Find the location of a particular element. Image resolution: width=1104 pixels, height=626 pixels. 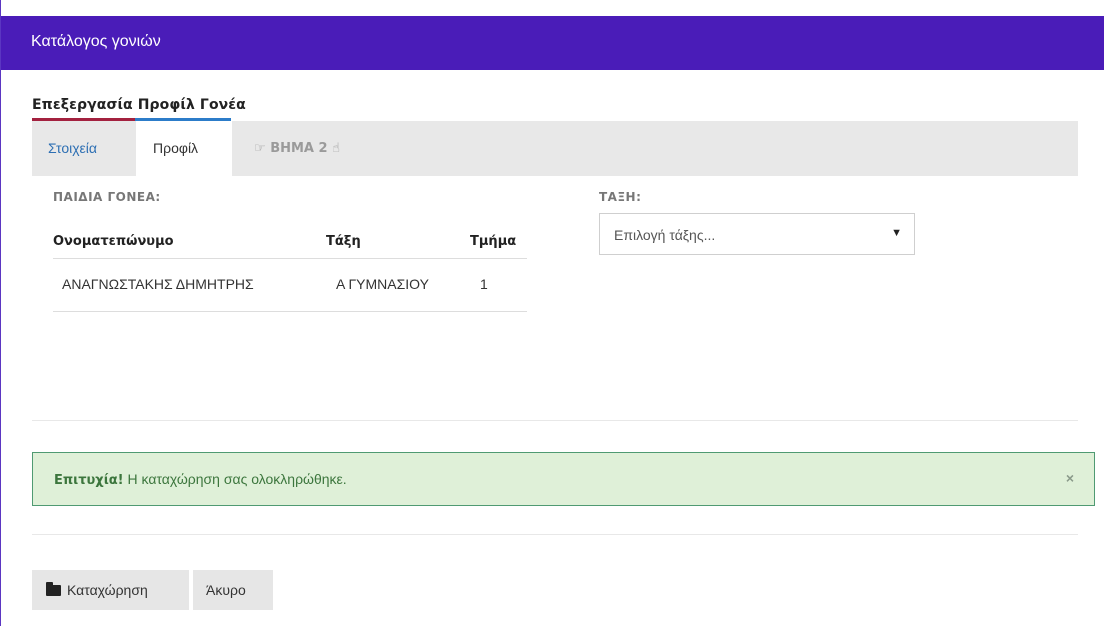

step-label: ΒΗΜΑ 2 is located at coordinates (299, 148).